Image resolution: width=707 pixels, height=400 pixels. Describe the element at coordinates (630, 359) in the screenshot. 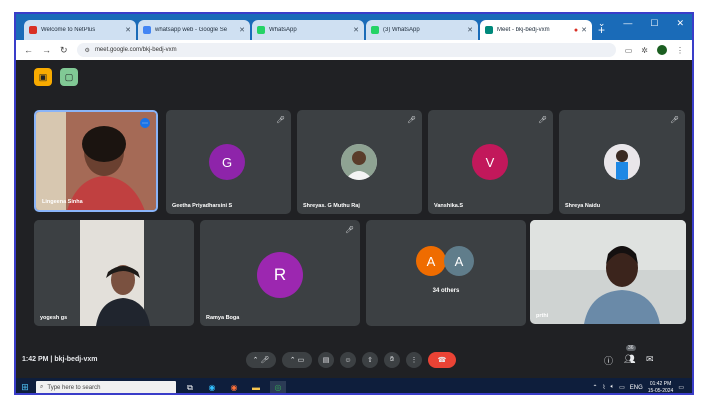

I see `people-icon: 👥︎` at that location.